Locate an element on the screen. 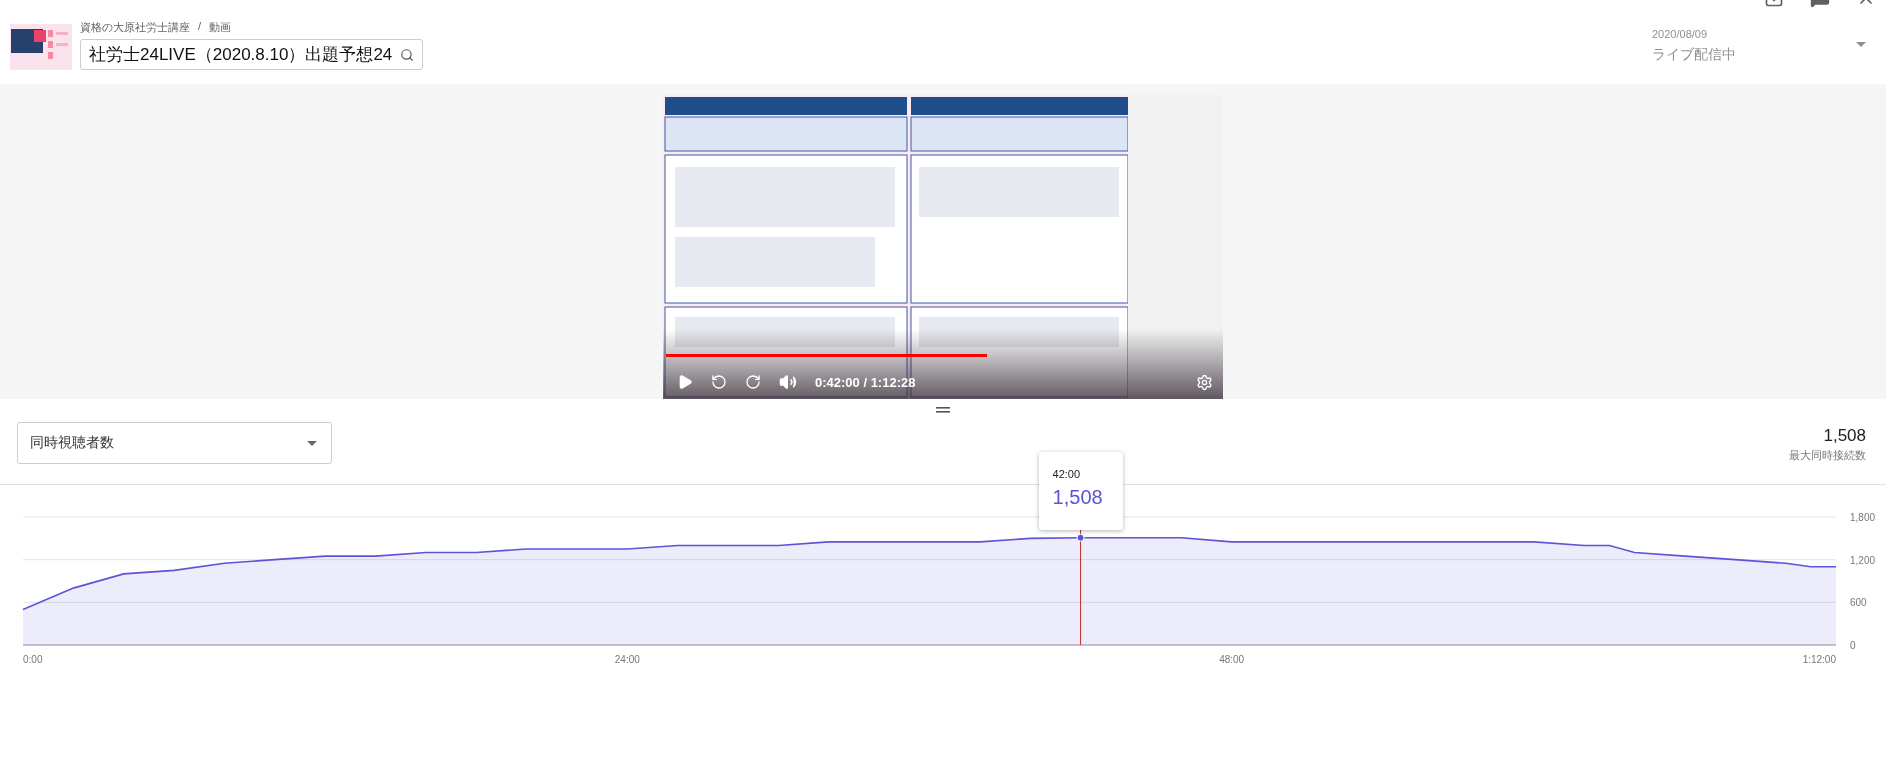  axis-label: 48:00 is located at coordinates (1232, 659).